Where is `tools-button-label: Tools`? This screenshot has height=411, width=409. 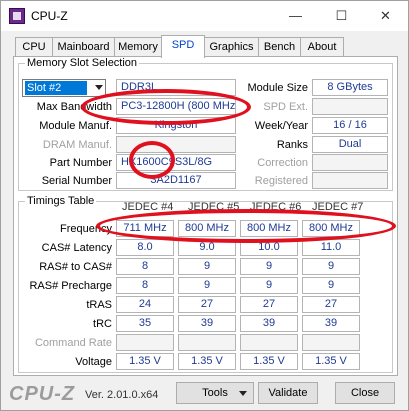
tools-button-label: Tools is located at coordinates (215, 393).